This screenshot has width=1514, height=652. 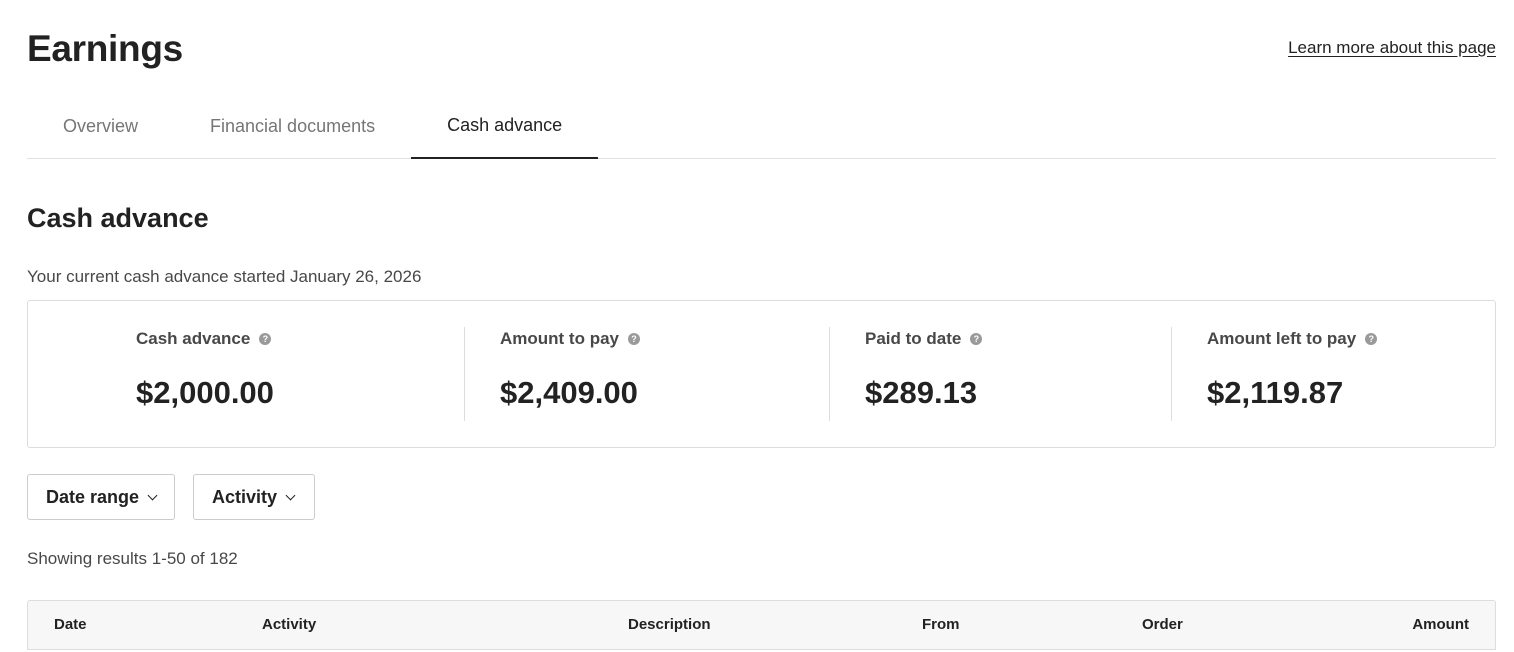 What do you see at coordinates (118, 218) in the screenshot?
I see `section-title: Cash advance` at bounding box center [118, 218].